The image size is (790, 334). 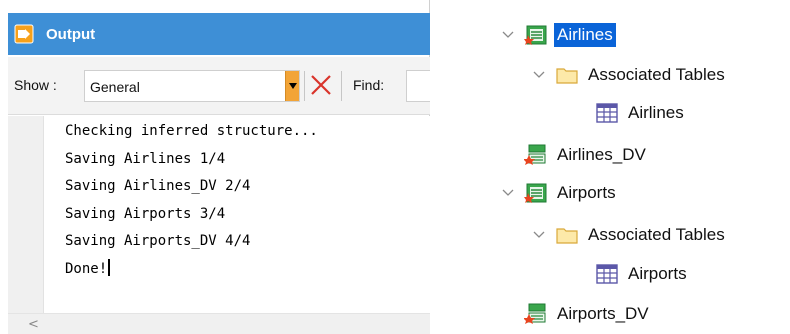 I want to click on console-line: Done!, so click(x=86, y=268).